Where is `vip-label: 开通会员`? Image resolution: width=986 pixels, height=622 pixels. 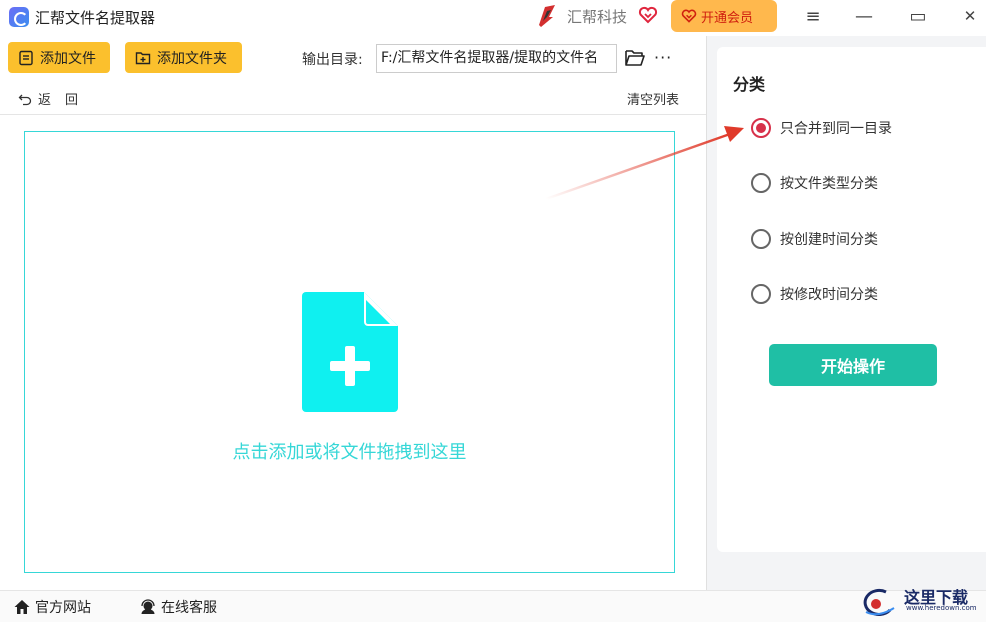 vip-label: 开通会员 is located at coordinates (727, 18).